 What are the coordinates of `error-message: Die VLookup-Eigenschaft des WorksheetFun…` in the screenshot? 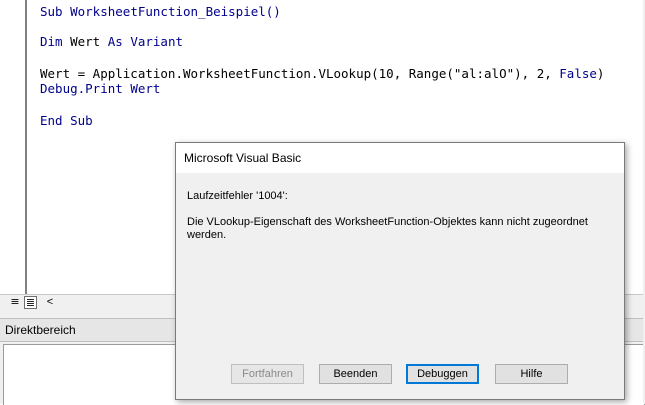 It's located at (387, 228).